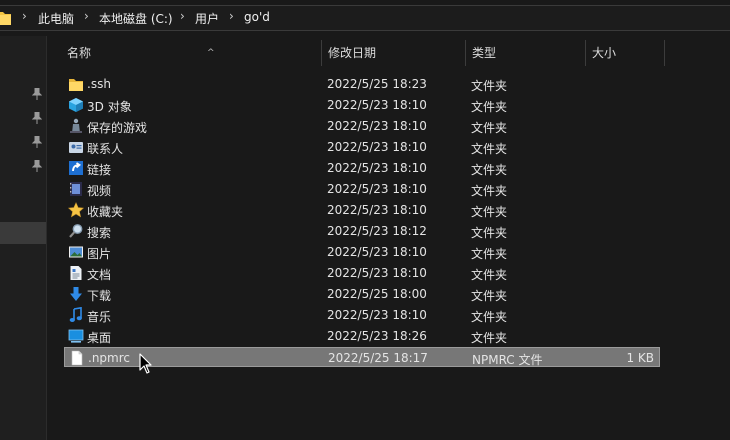 The image size is (730, 440). I want to click on column-header-modified: 修改日期, so click(396, 53).